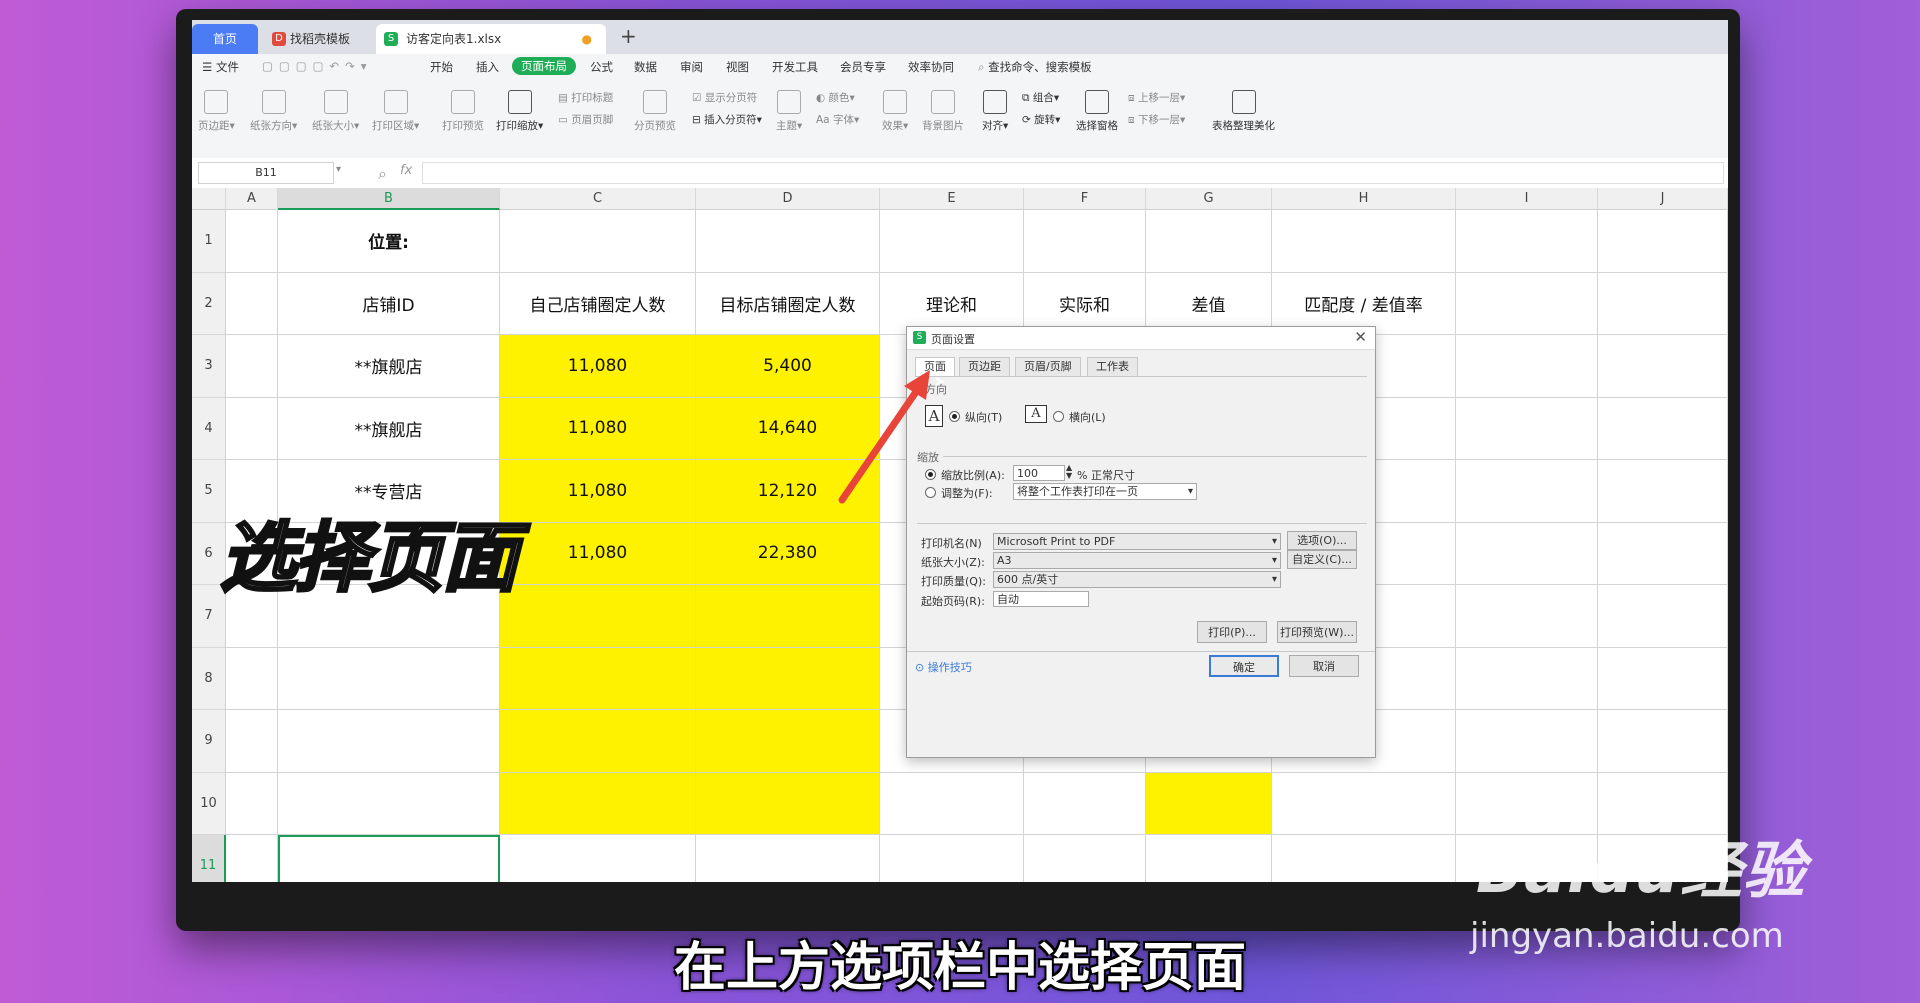 Image resolution: width=1920 pixels, height=1003 pixels. I want to click on overlay-title: 选择页面, so click(369, 558).